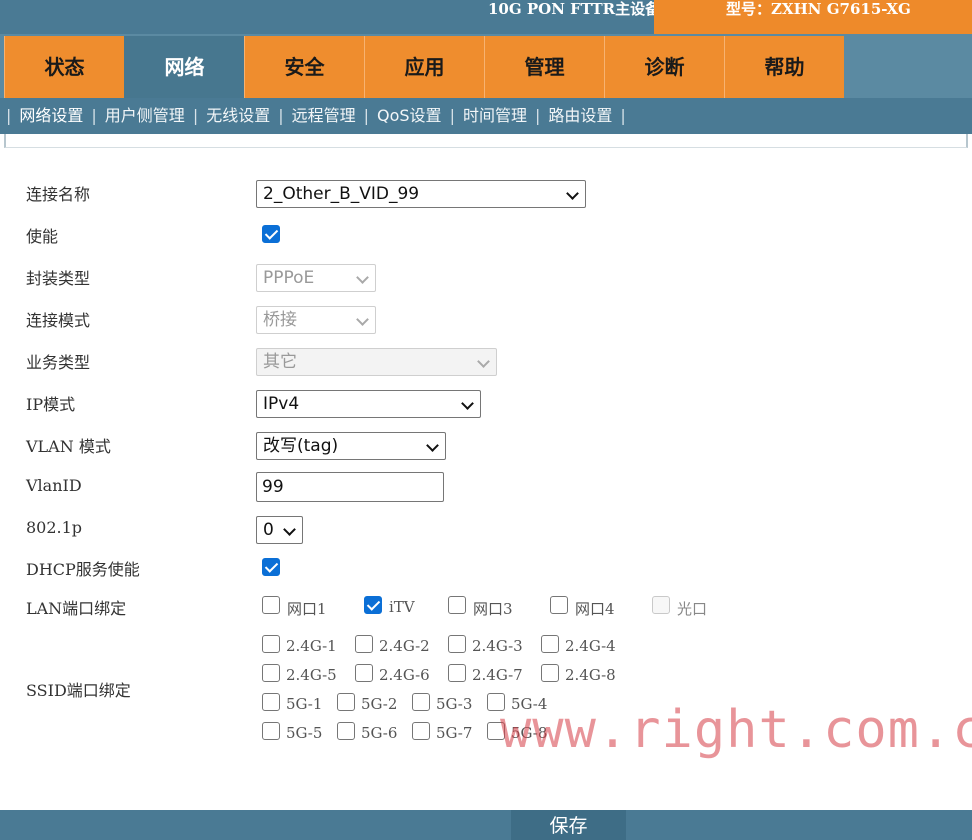 This screenshot has width=972, height=840. Describe the element at coordinates (58, 278) in the screenshot. I see `encapsulation-label: 封装类型` at that location.